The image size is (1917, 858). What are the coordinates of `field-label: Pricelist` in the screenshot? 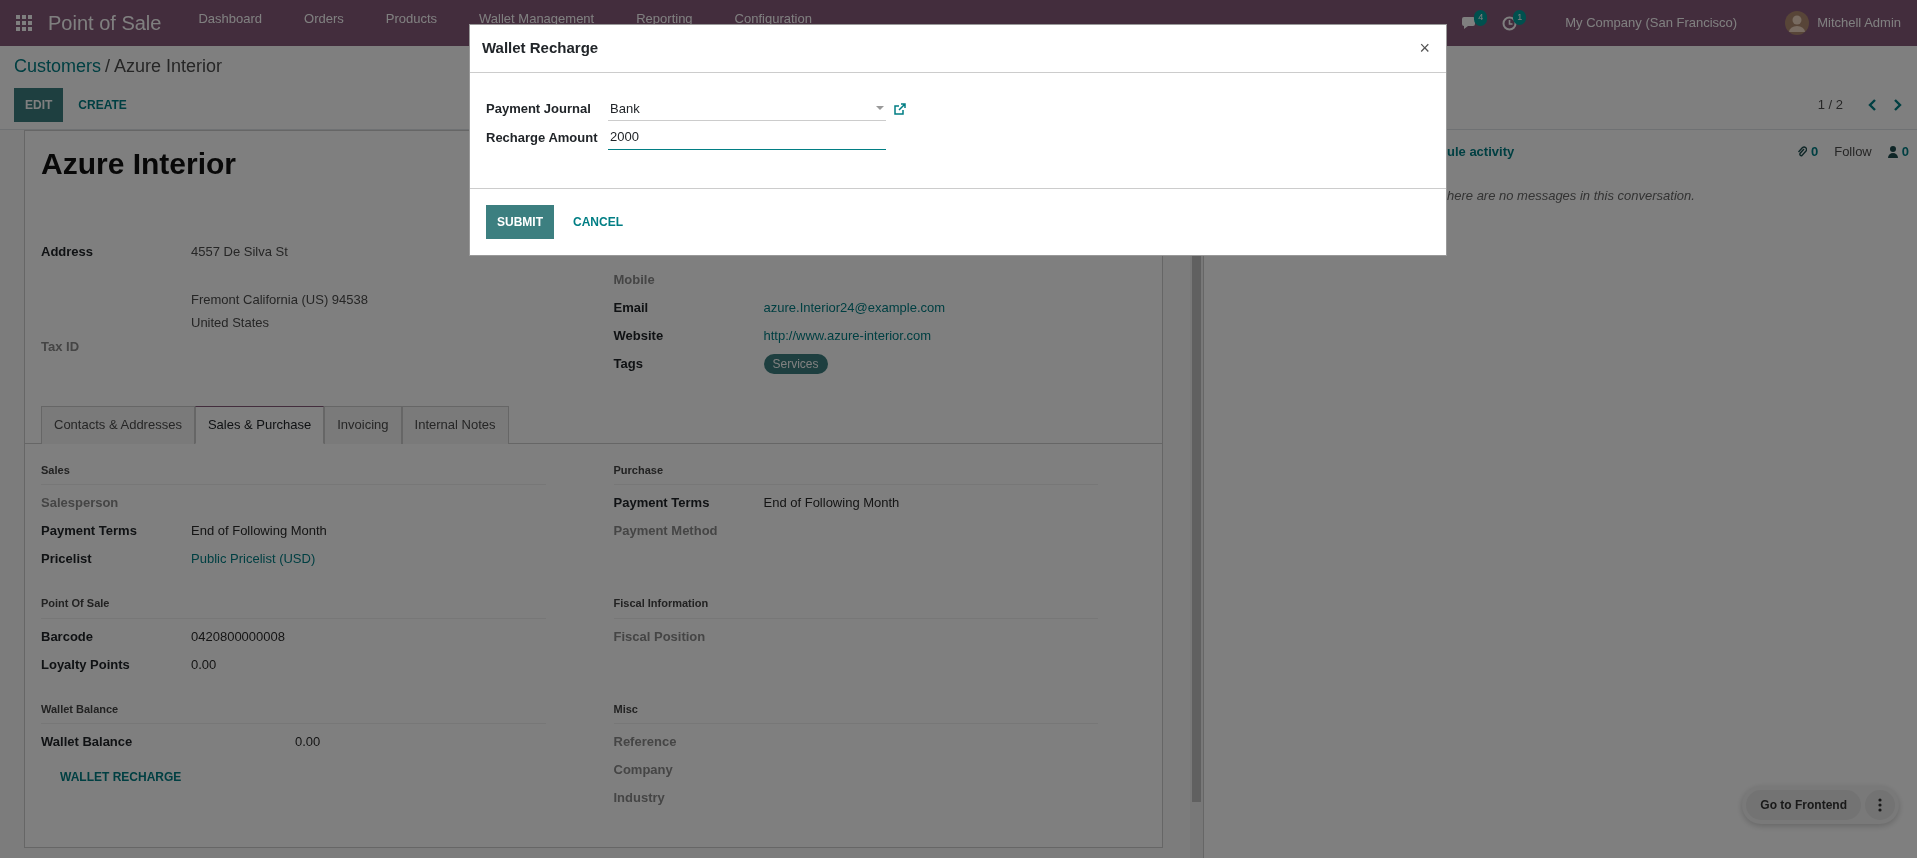 It's located at (67, 559).